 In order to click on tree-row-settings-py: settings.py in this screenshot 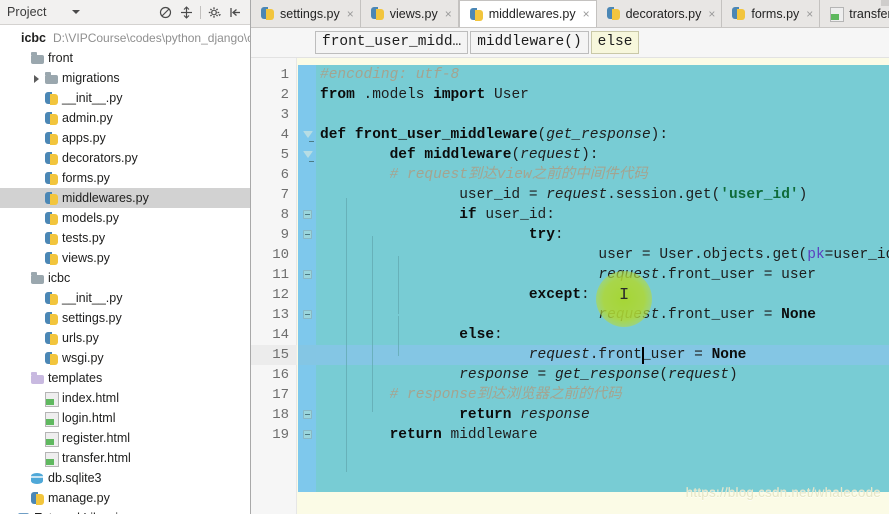, I will do `click(125, 318)`.